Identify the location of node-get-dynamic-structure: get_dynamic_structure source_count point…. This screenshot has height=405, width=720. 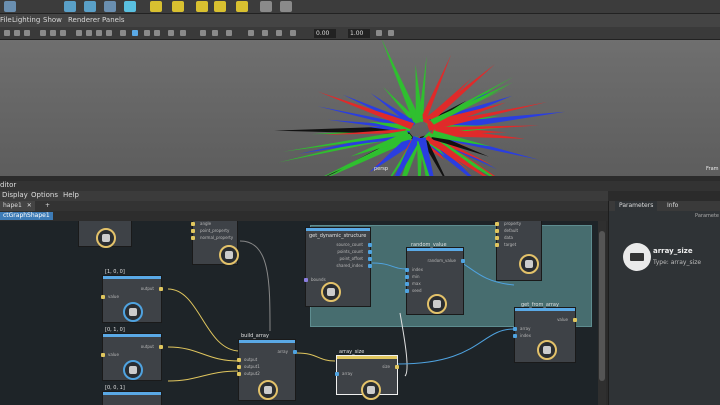
(338, 267).